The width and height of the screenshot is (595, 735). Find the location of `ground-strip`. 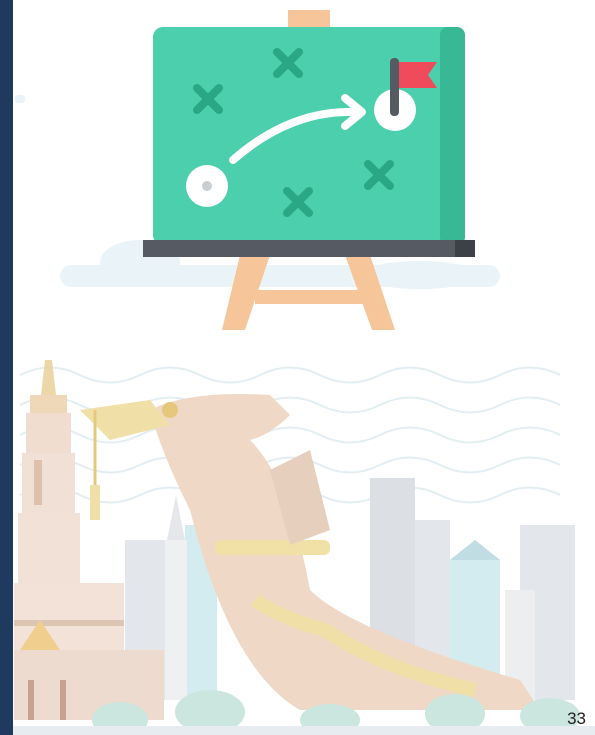

ground-strip is located at coordinates (304, 730).